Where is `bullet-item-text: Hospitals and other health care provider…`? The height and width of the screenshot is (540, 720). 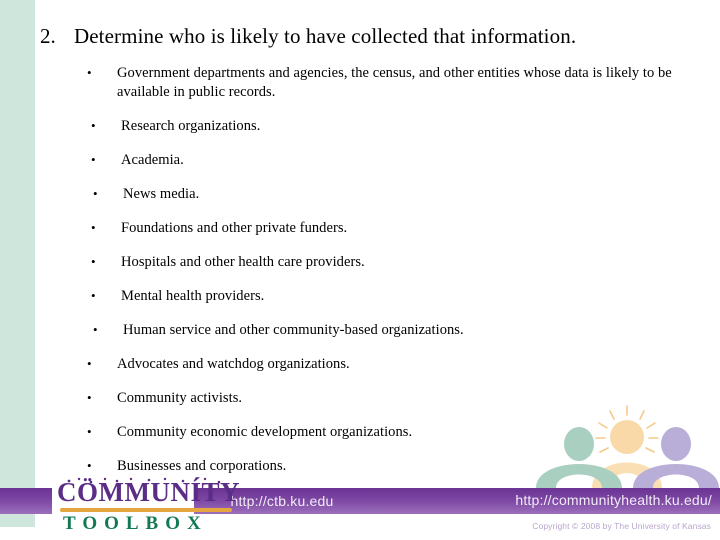 bullet-item-text: Hospitals and other health care provider… is located at coordinates (243, 262).